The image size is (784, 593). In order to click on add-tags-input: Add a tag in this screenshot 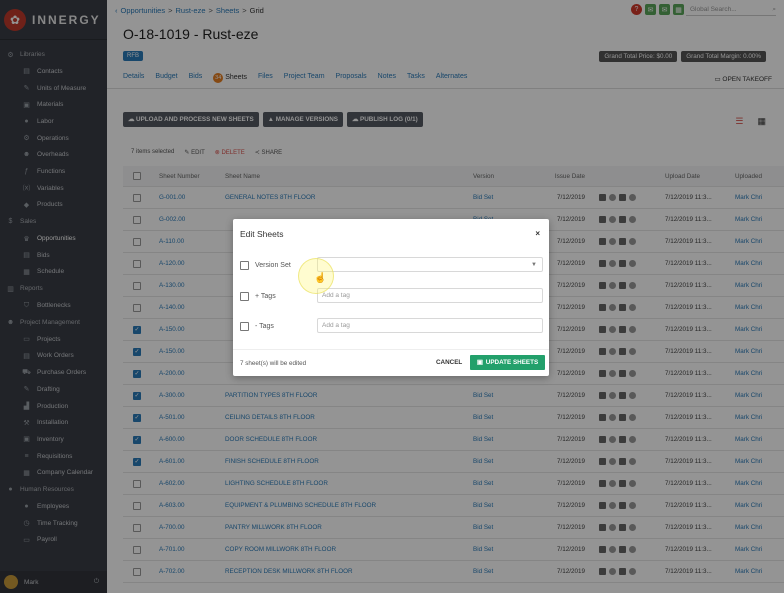, I will do `click(430, 295)`.